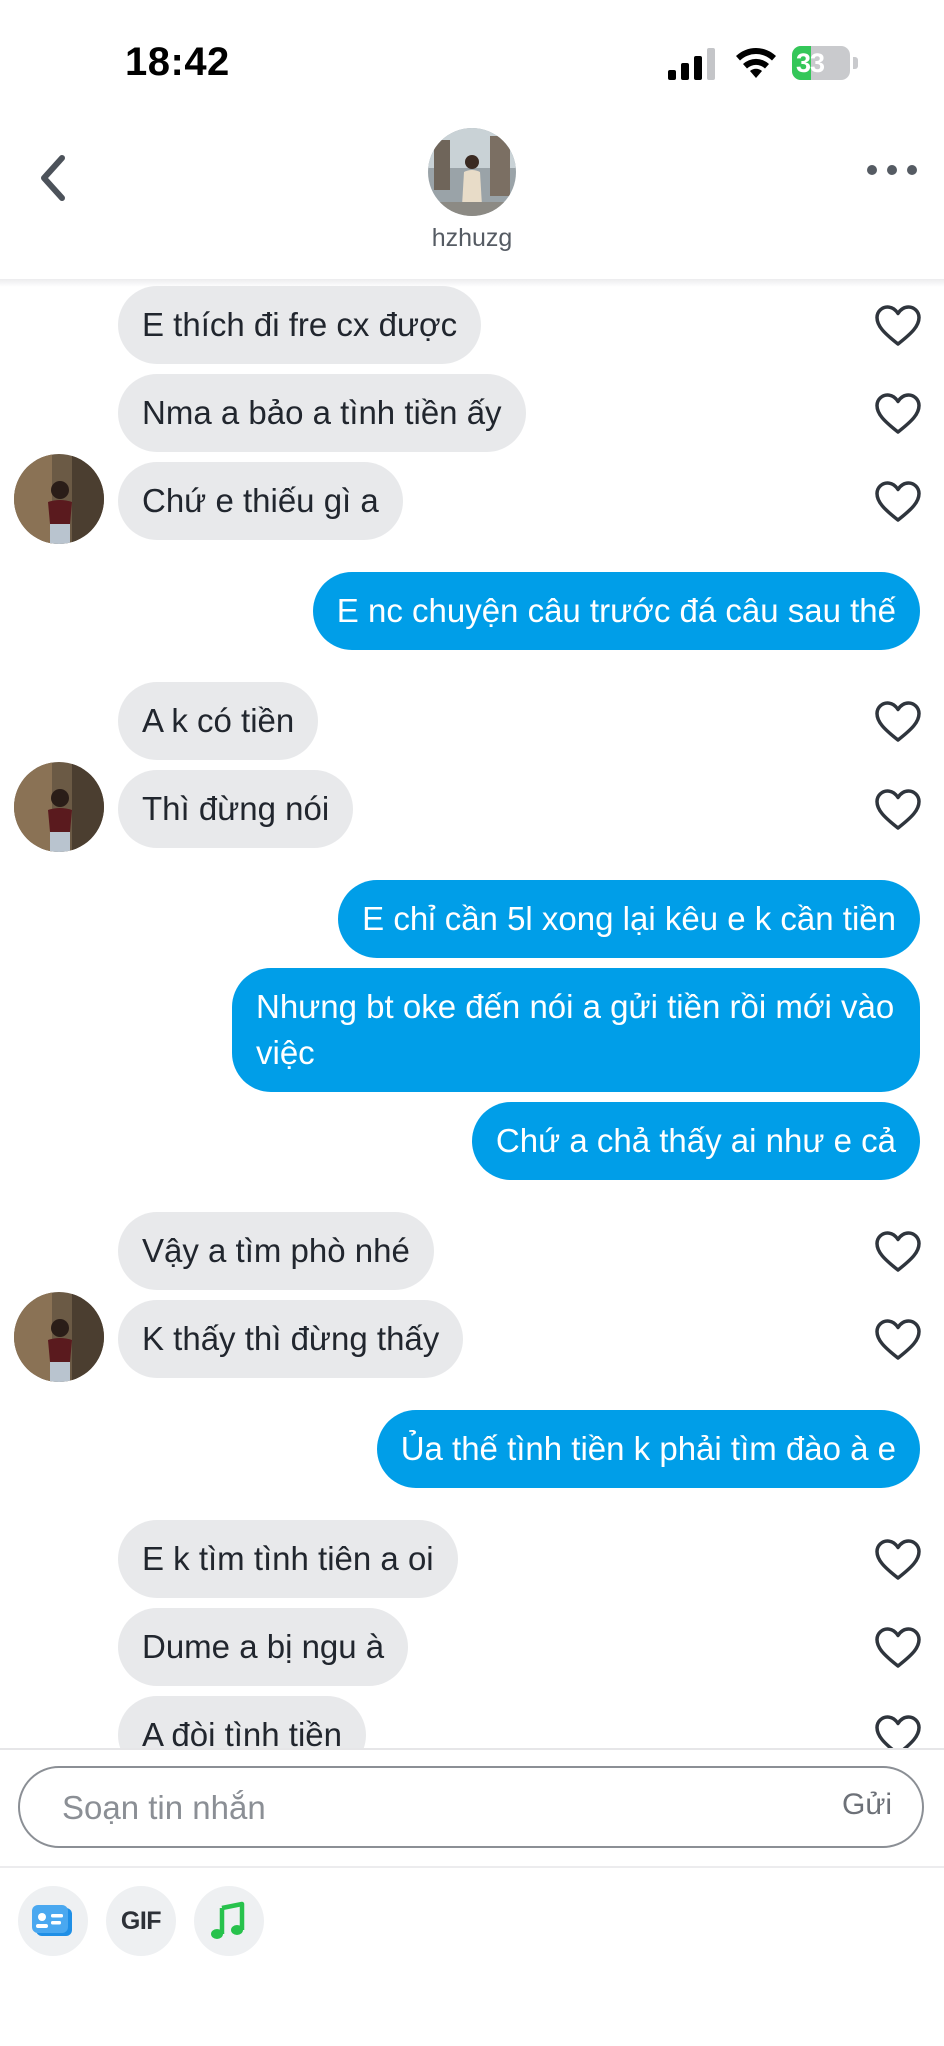 The height and width of the screenshot is (2046, 944). What do you see at coordinates (141, 1921) in the screenshot?
I see `gif-button: GIF` at bounding box center [141, 1921].